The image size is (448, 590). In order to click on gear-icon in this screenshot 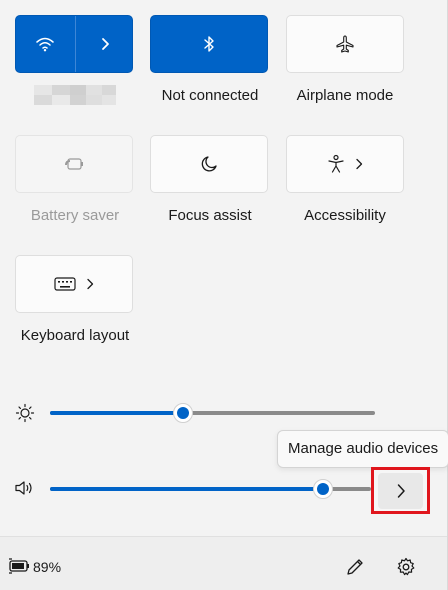, I will do `click(406, 567)`.